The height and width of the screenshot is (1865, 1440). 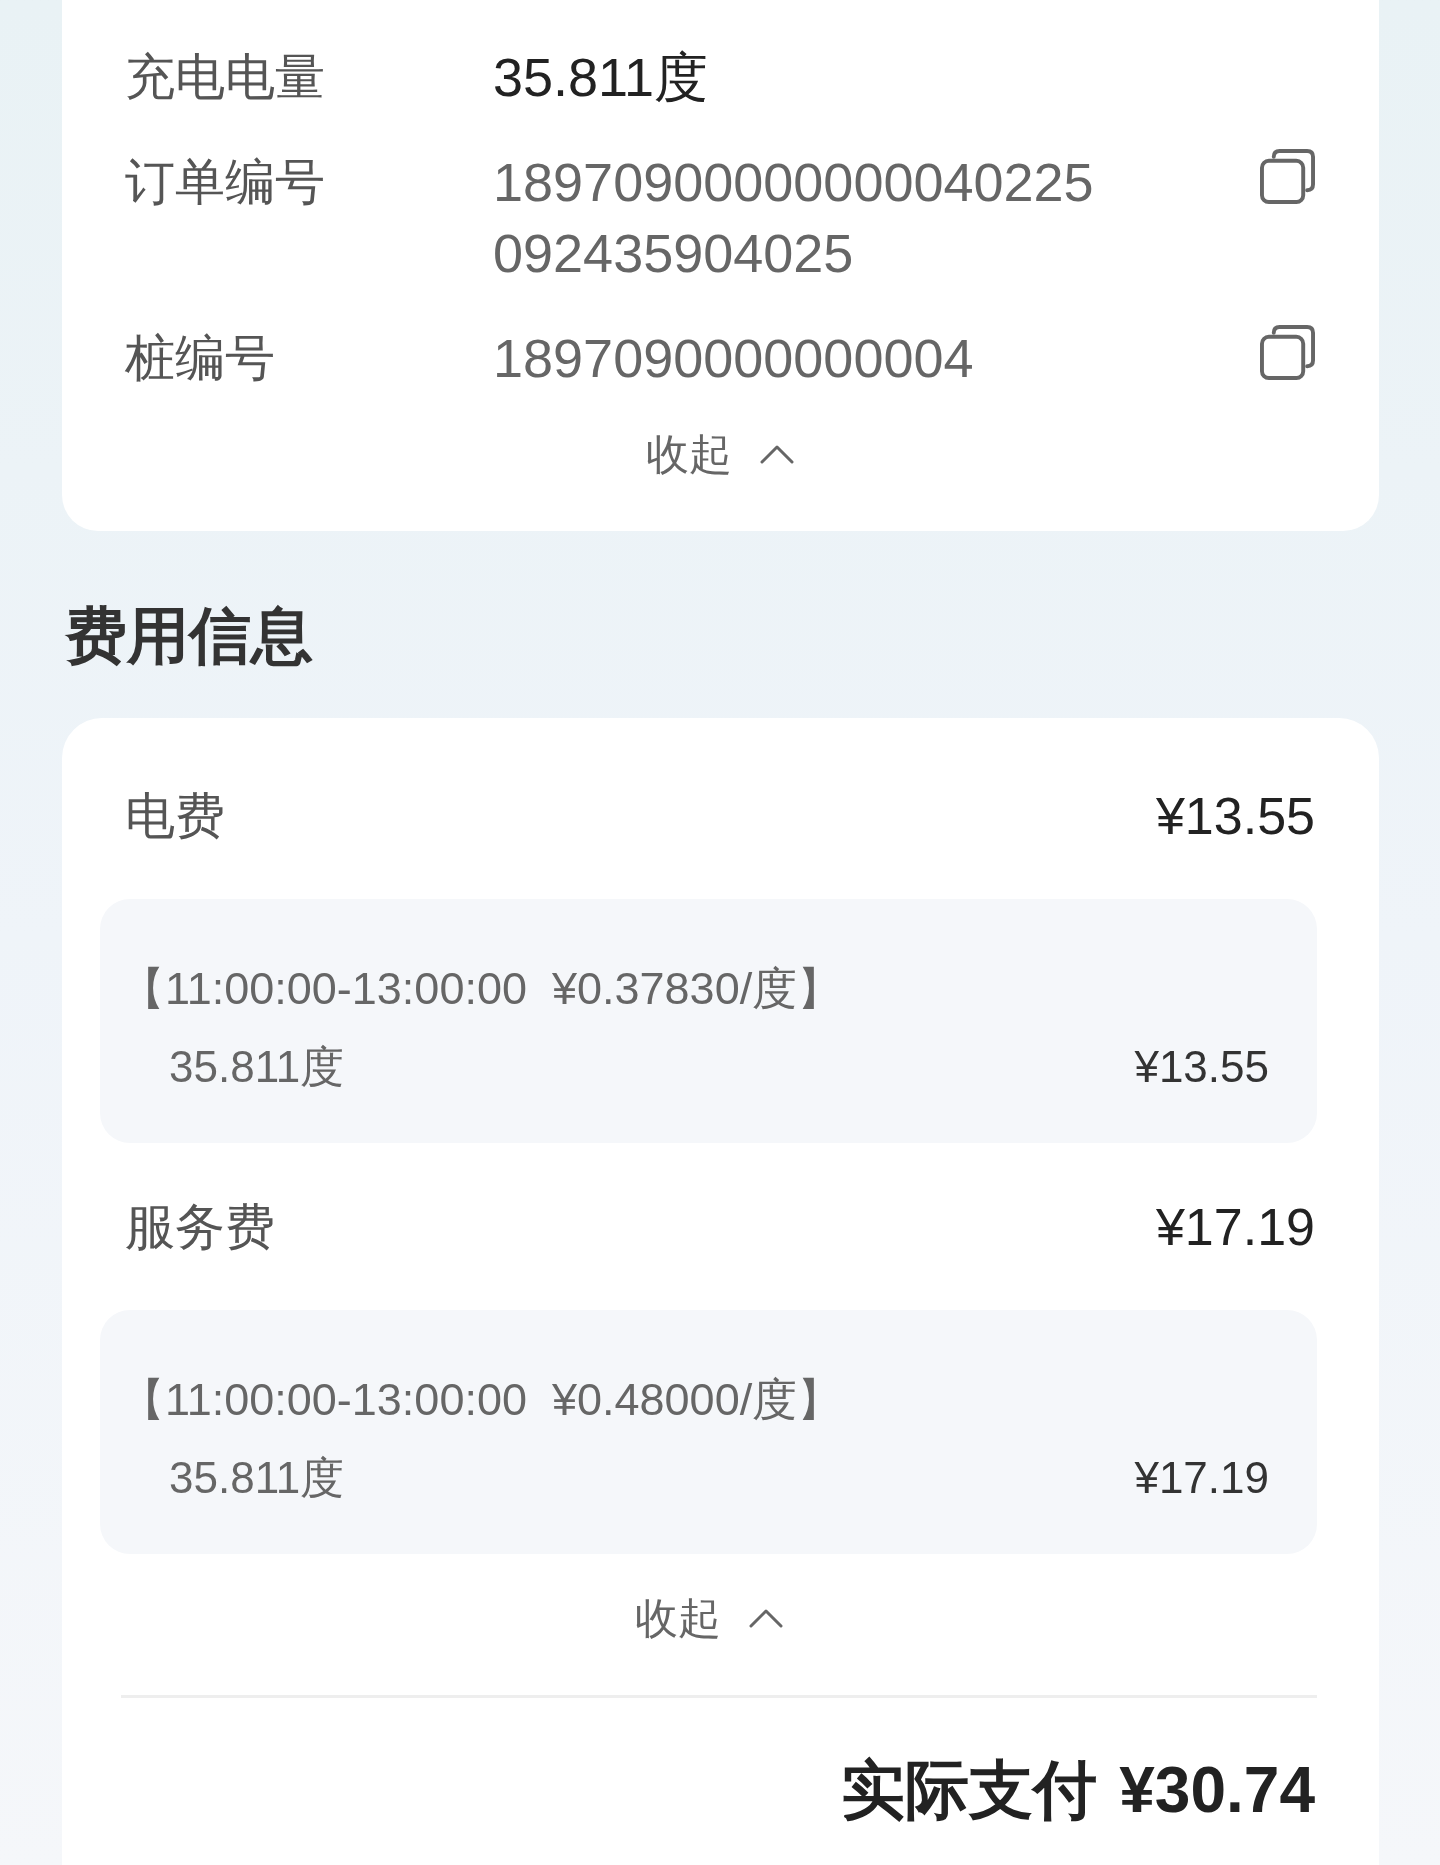 I want to click on rate-period-text: 【11:00:00-13:00:00 ¥0.37830/度】, so click(x=481, y=989).